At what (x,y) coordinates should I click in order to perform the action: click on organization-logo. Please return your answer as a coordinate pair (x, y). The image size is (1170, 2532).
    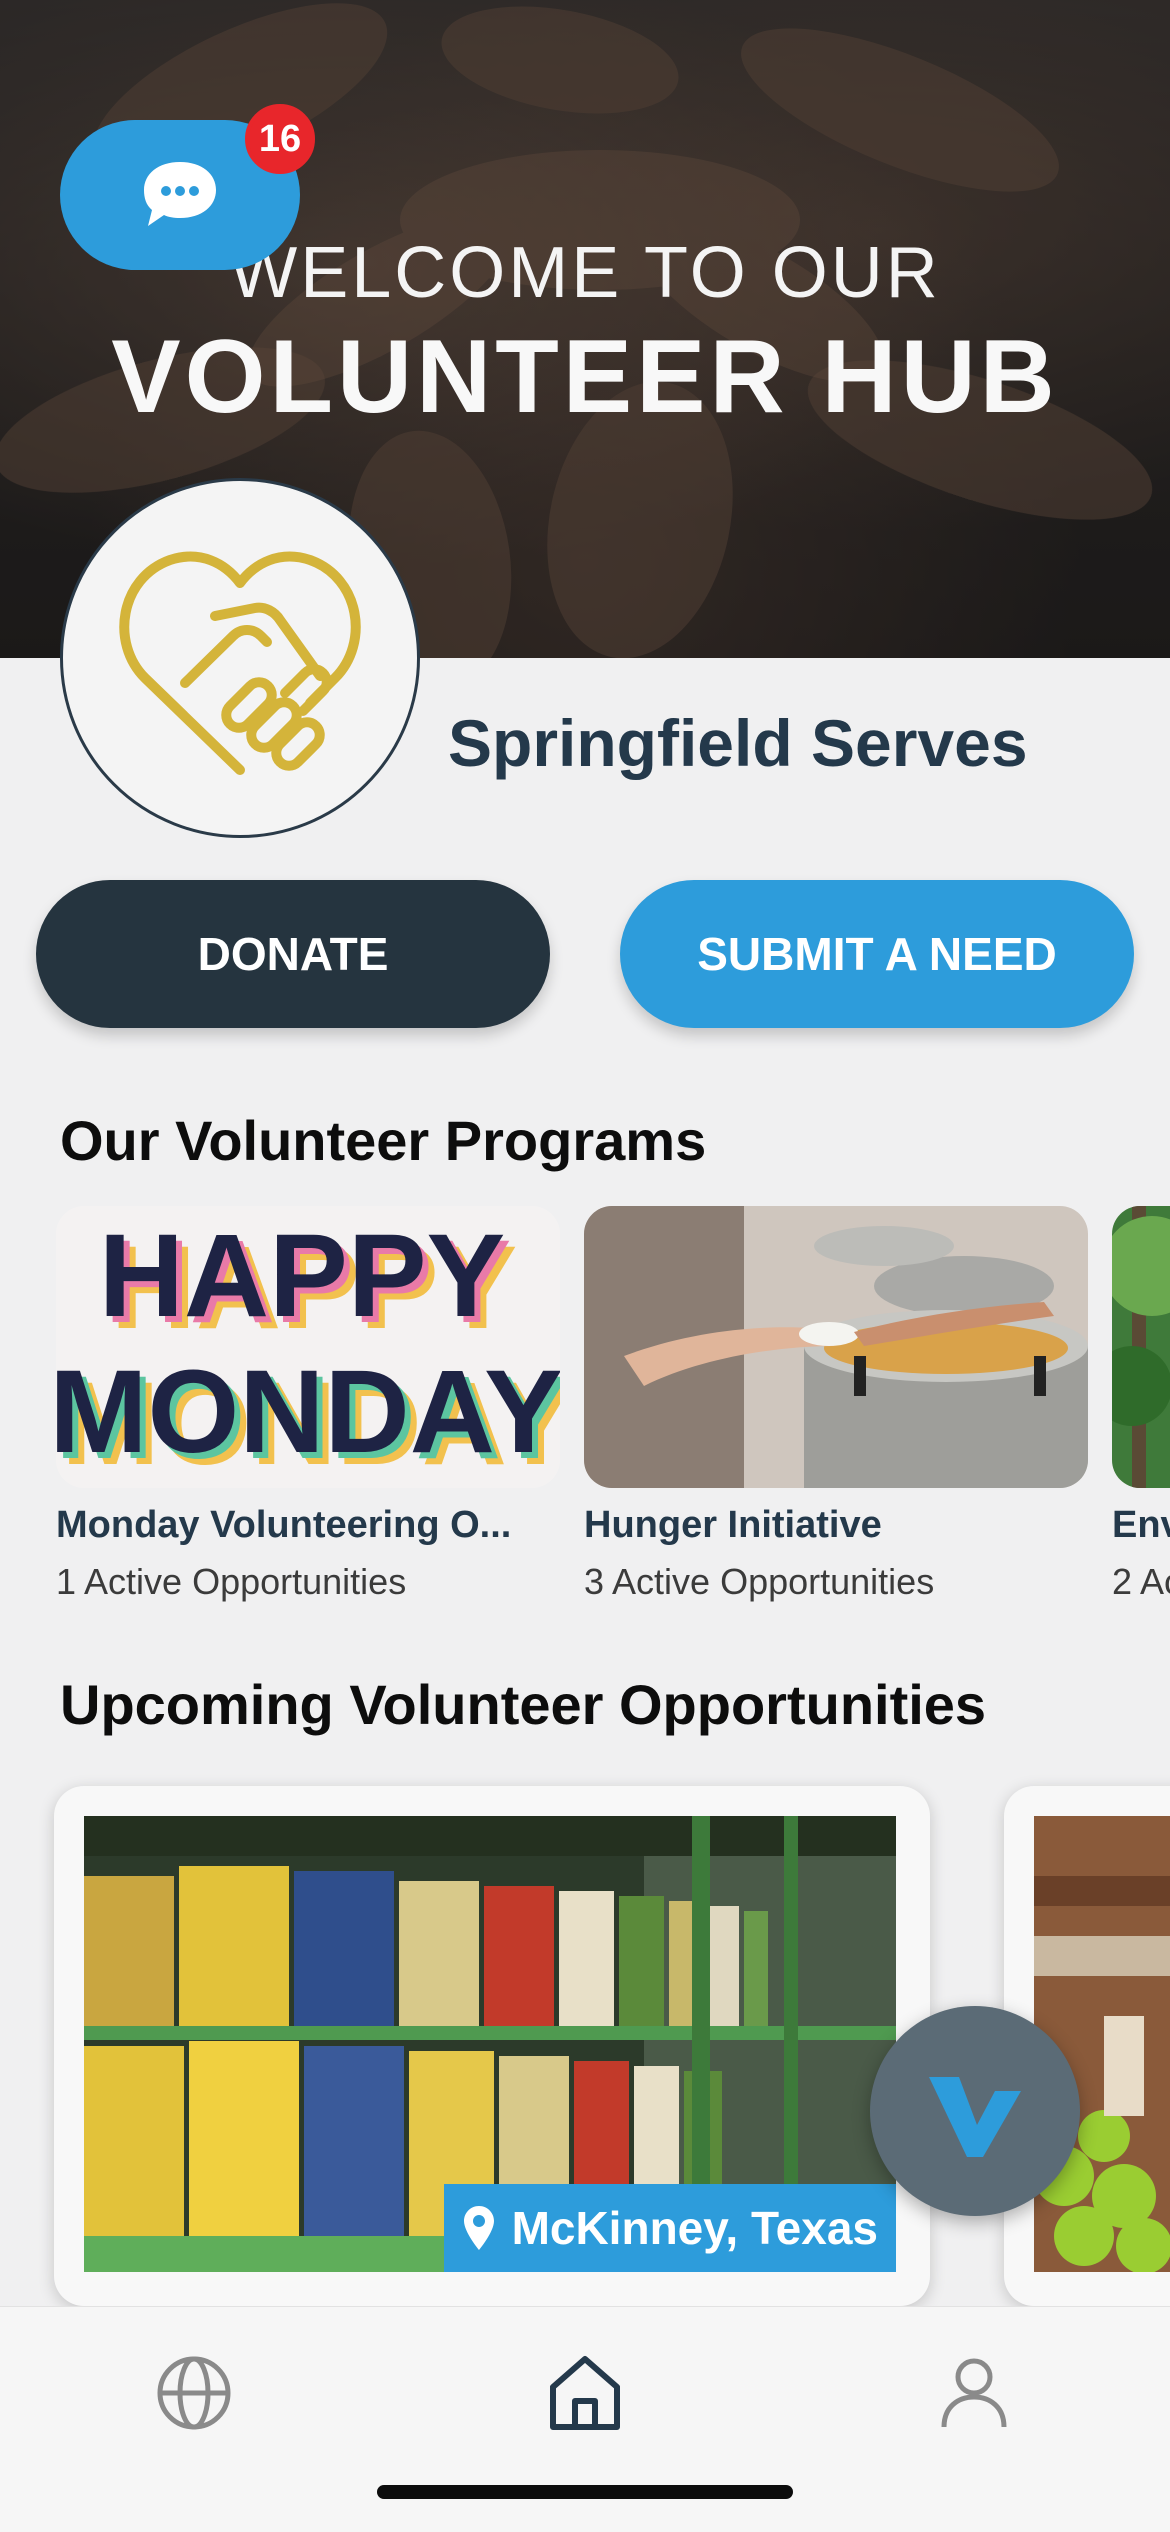
    Looking at the image, I should click on (240, 658).